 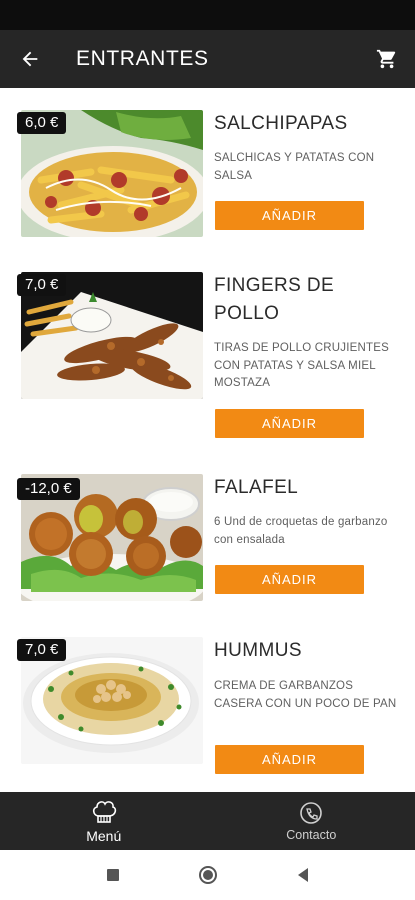 What do you see at coordinates (207, 15) in the screenshot?
I see `status-bar` at bounding box center [207, 15].